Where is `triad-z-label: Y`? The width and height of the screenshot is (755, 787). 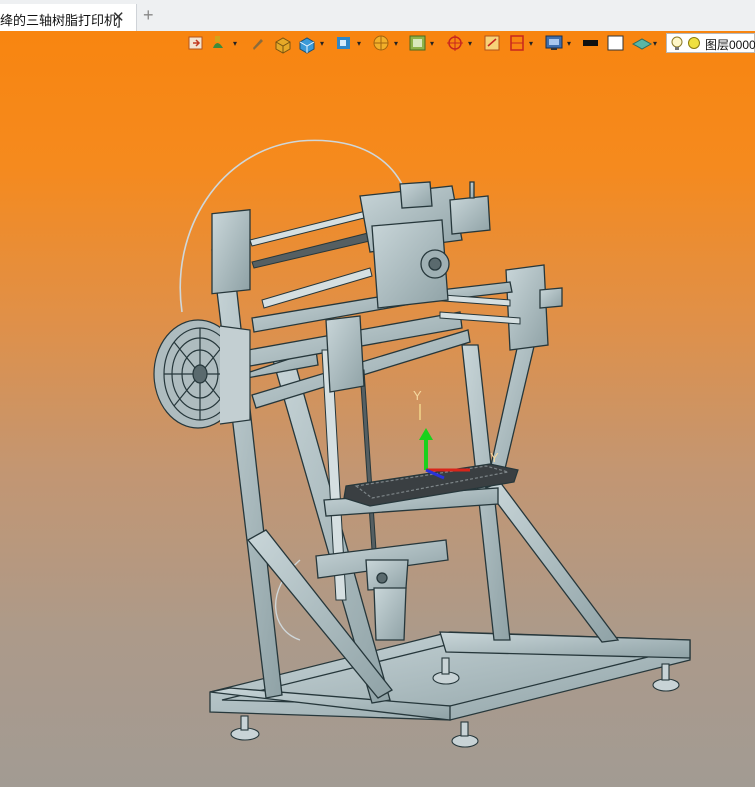
triad-z-label: Y is located at coordinates (494, 457).